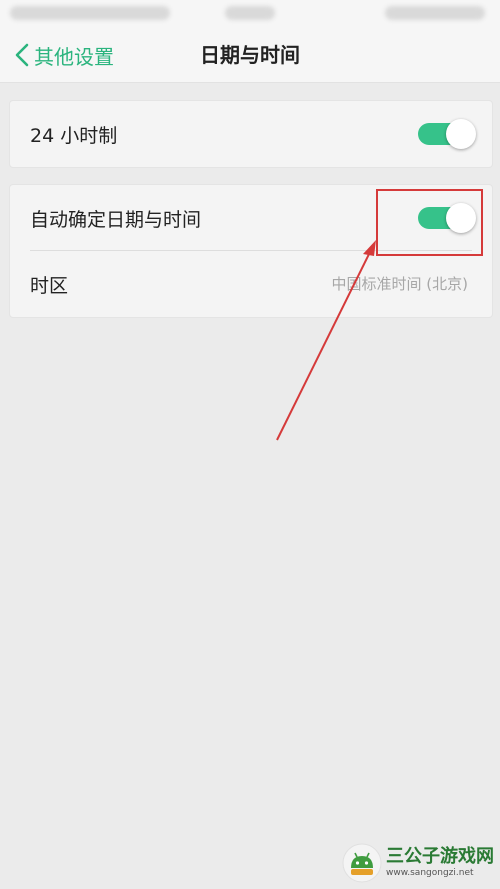 The width and height of the screenshot is (500, 889). I want to click on android-logo-icon, so click(362, 863).